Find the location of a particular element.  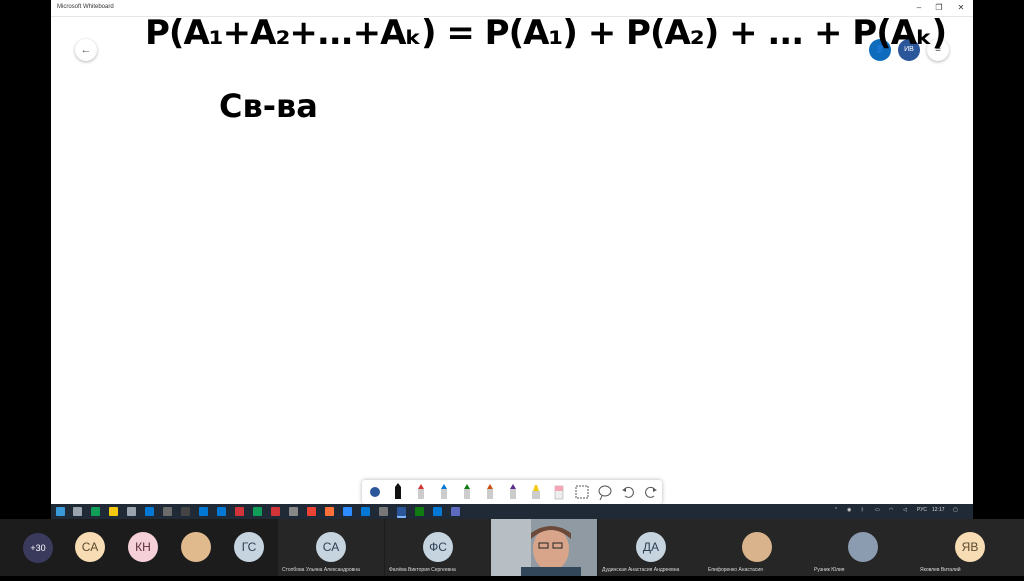

pen-blue-icon is located at coordinates (444, 492).